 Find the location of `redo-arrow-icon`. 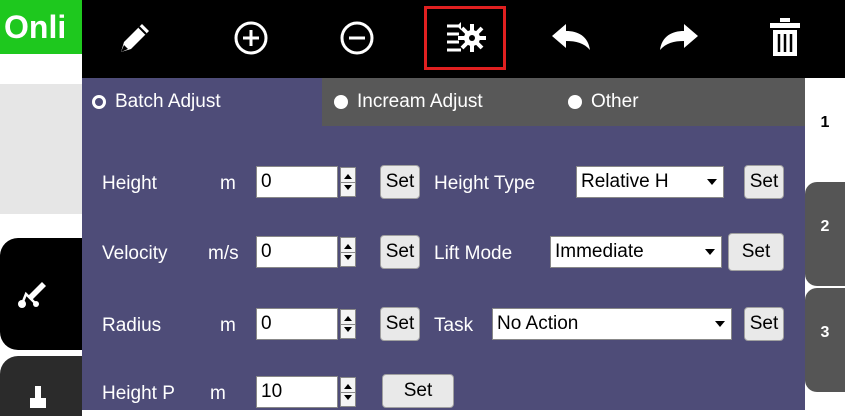

redo-arrow-icon is located at coordinates (679, 37).